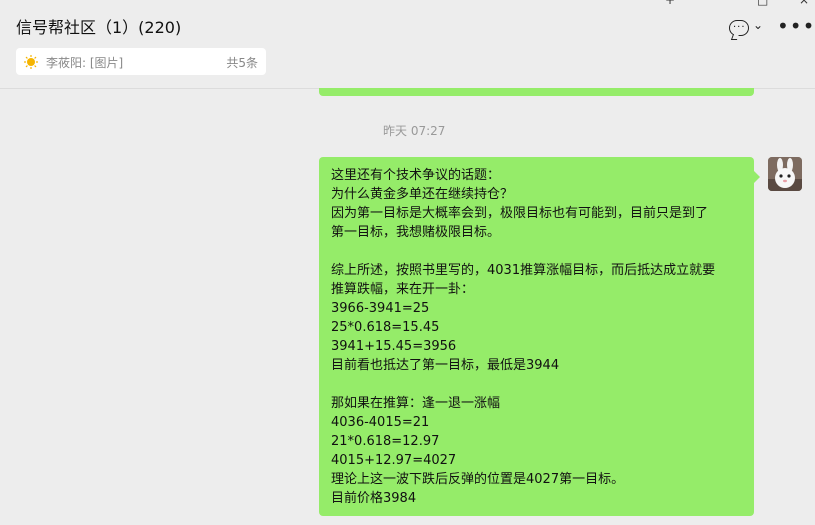  I want to click on close-icon: ×, so click(804, 3).